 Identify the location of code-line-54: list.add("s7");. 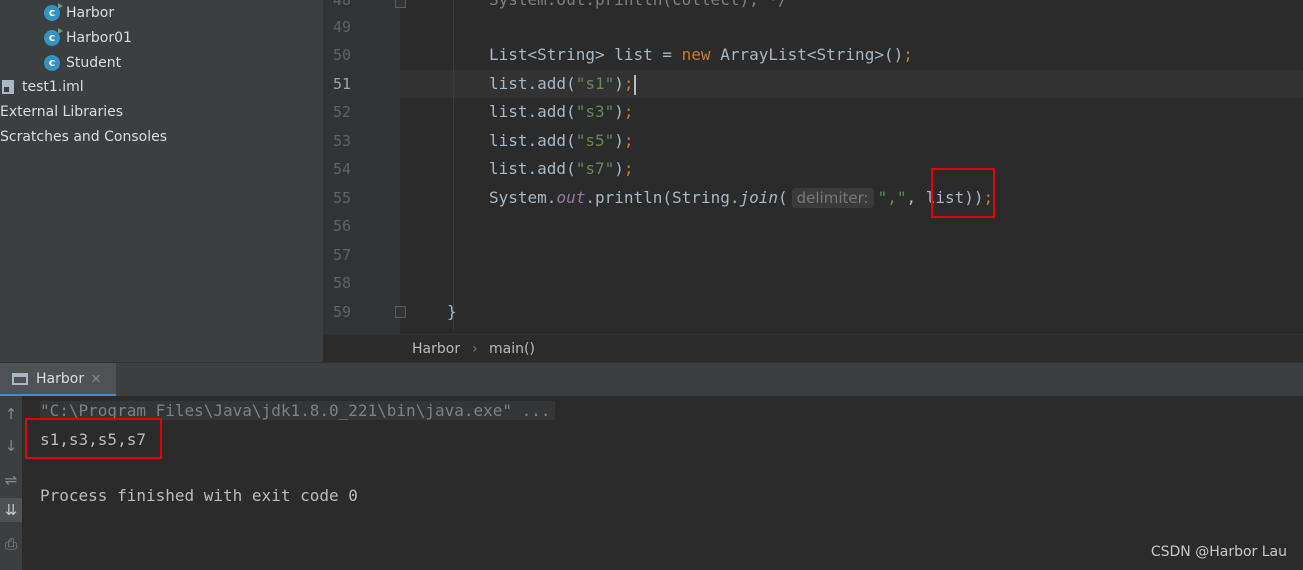
(561, 168).